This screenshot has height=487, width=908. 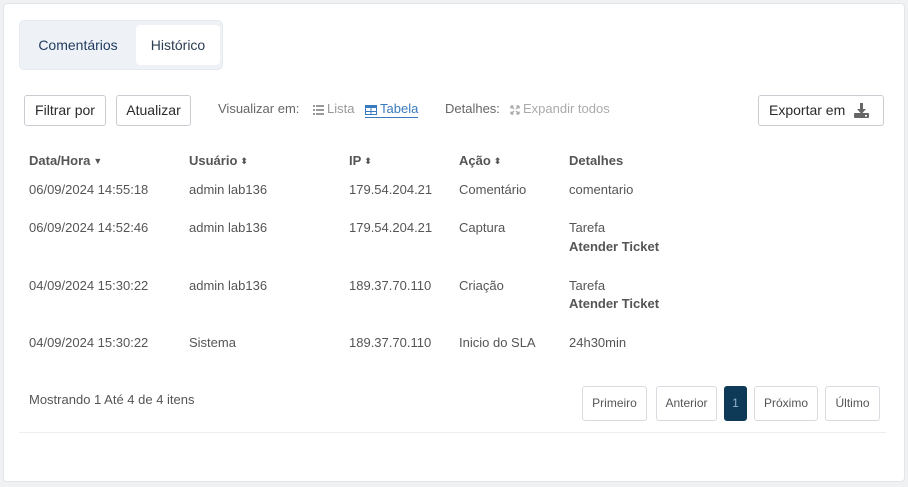 What do you see at coordinates (112, 399) in the screenshot?
I see `pagination-summary: Mostrando 1 Até 4 de 4 itens` at bounding box center [112, 399].